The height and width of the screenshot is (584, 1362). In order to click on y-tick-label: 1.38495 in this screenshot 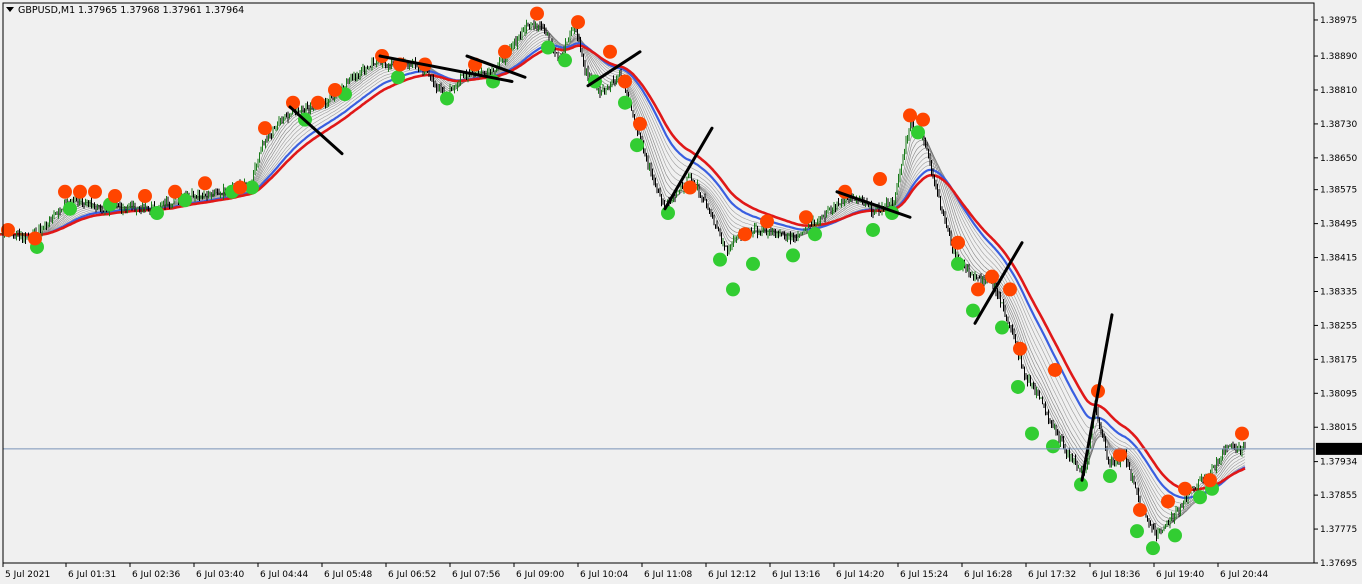, I will do `click(1338, 225)`.